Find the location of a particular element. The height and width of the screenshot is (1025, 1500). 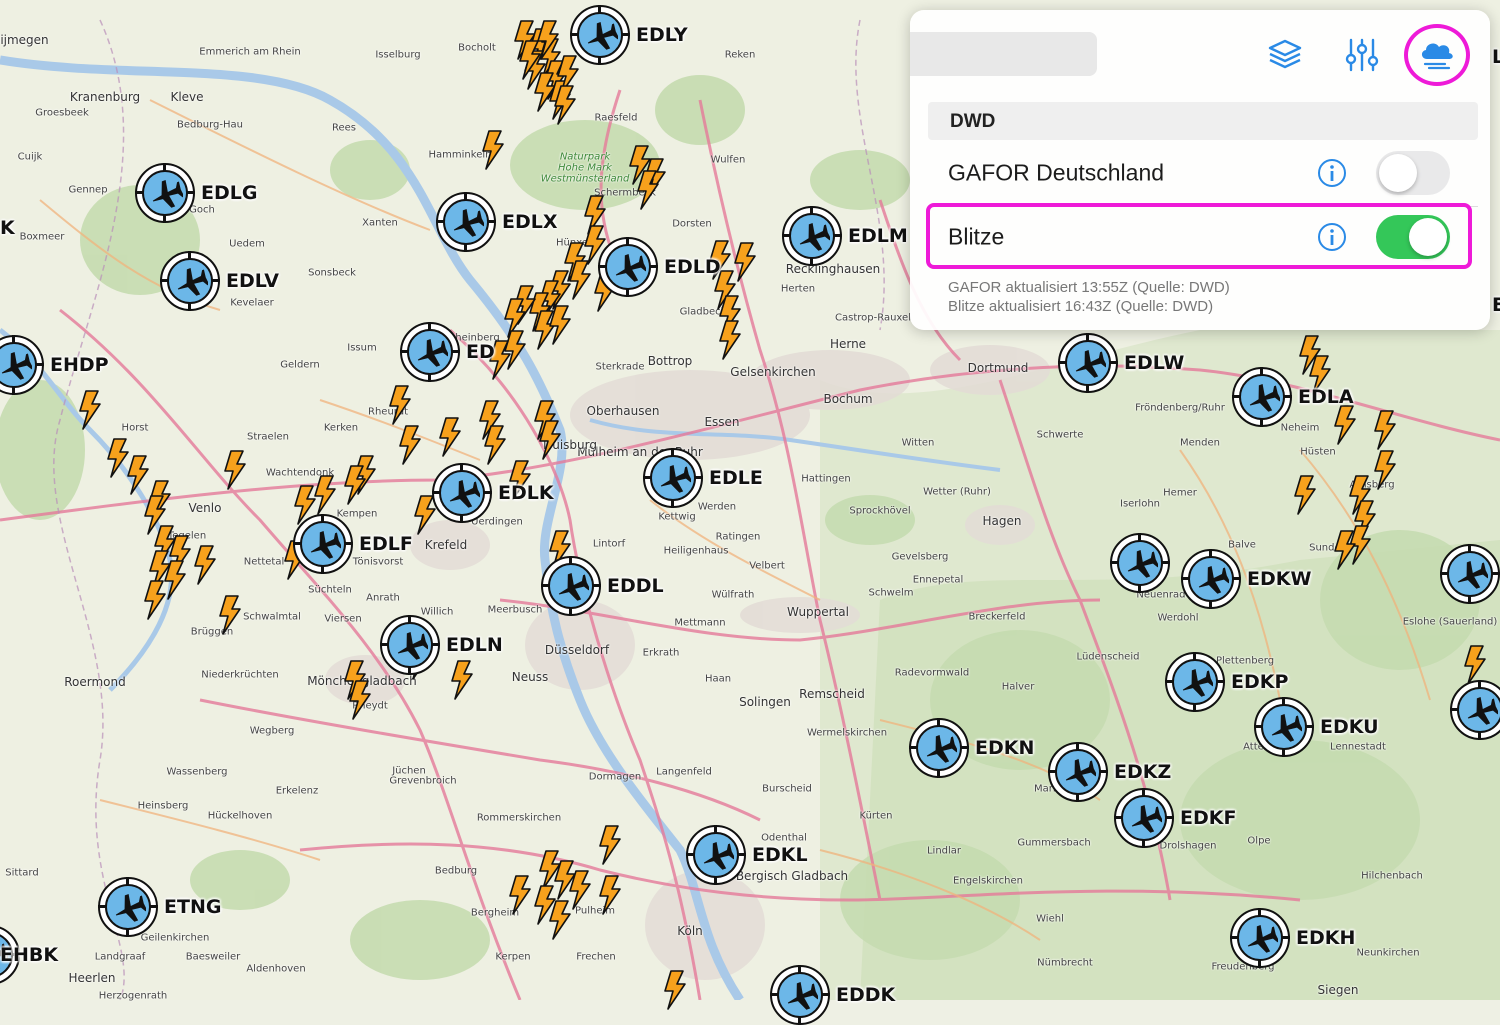

place-label: Süchteln is located at coordinates (330, 590).